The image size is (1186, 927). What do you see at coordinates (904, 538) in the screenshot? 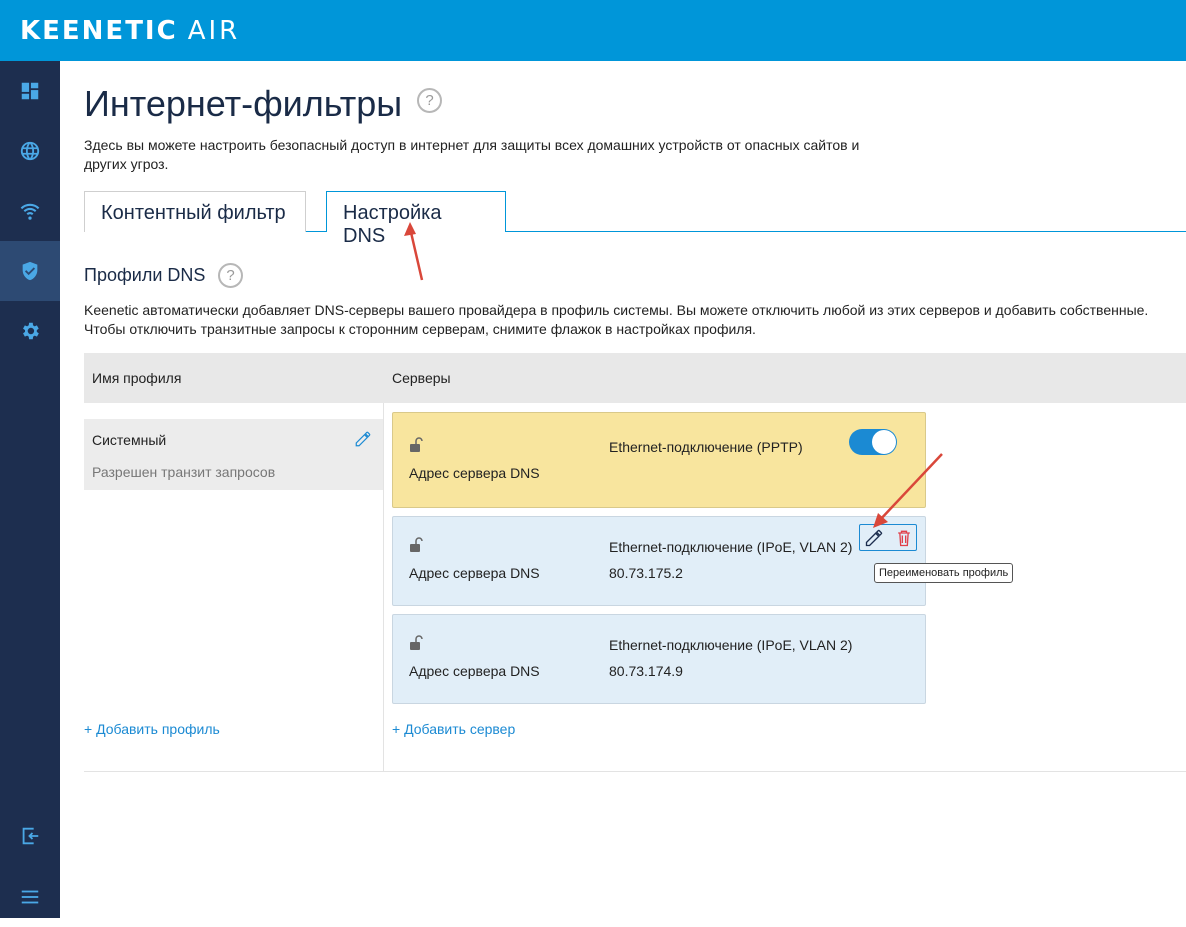
I see `trash-icon` at bounding box center [904, 538].